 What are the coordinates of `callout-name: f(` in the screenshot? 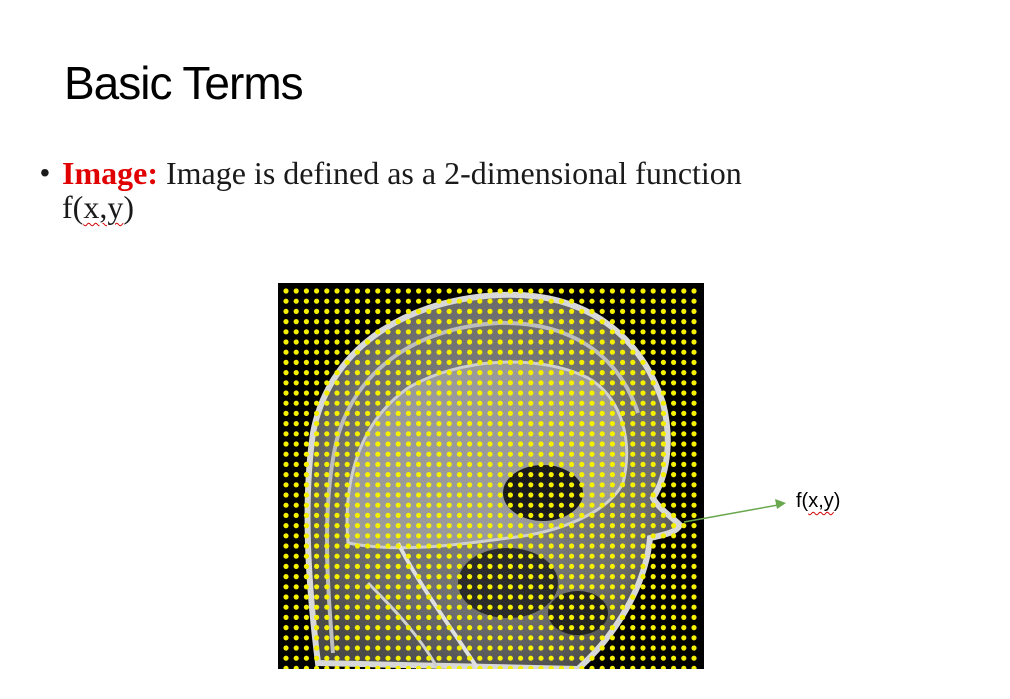 It's located at (802, 501).